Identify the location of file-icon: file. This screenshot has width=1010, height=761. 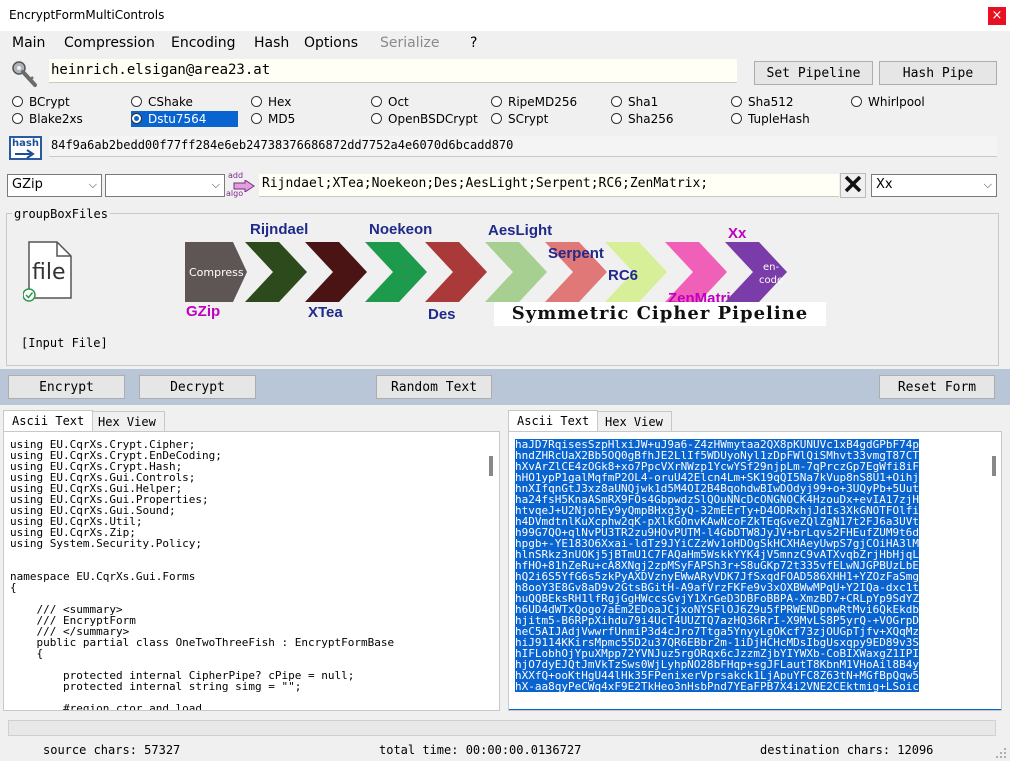
(48, 271).